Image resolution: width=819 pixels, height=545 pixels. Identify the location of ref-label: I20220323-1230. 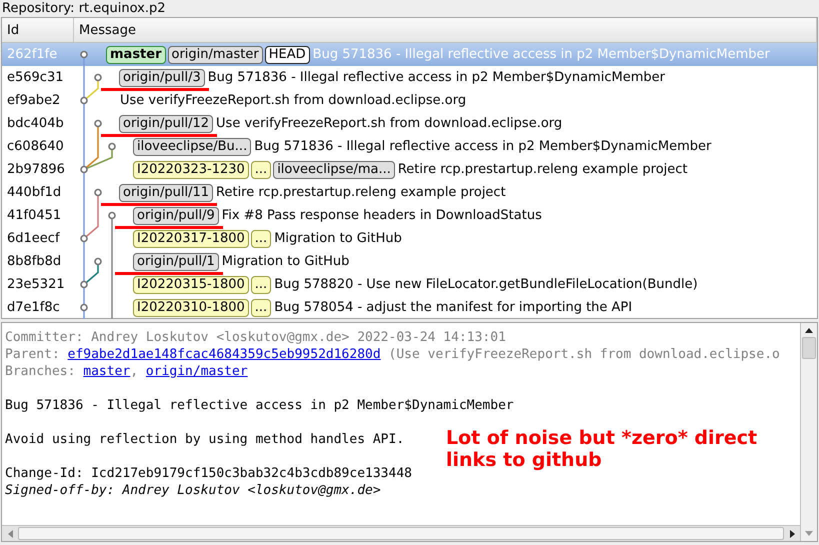
(191, 169).